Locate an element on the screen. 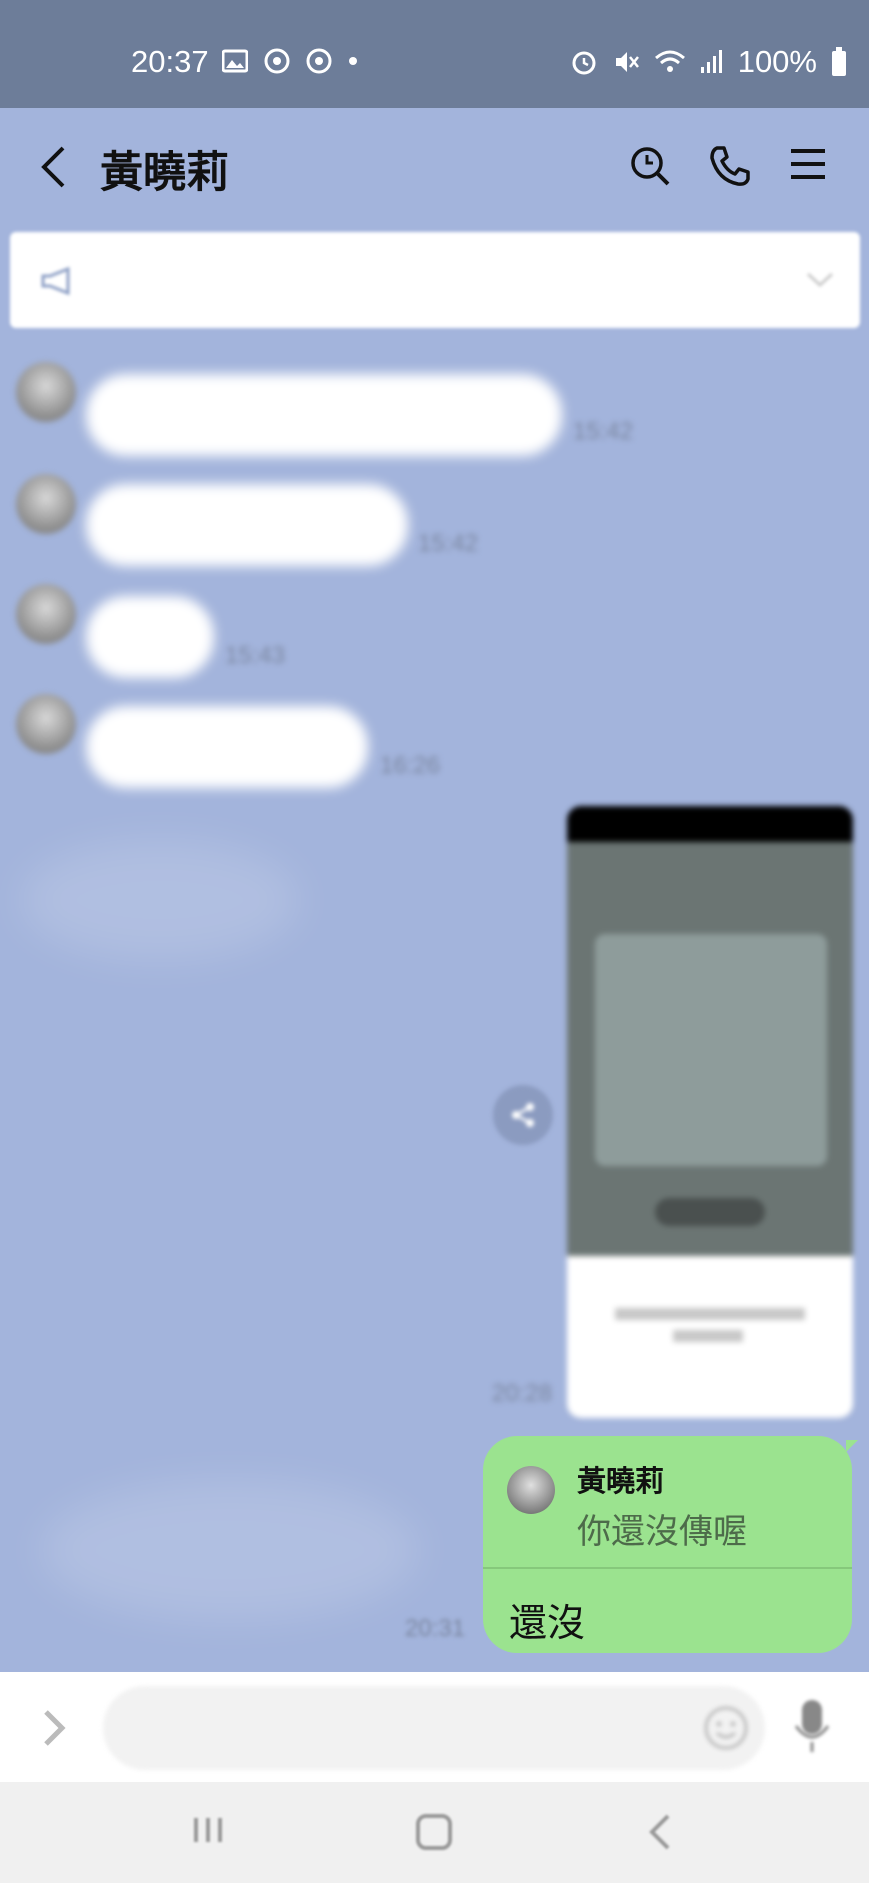 Image resolution: width=869 pixels, height=1883 pixels. recent-apps-icon is located at coordinates (208, 1830).